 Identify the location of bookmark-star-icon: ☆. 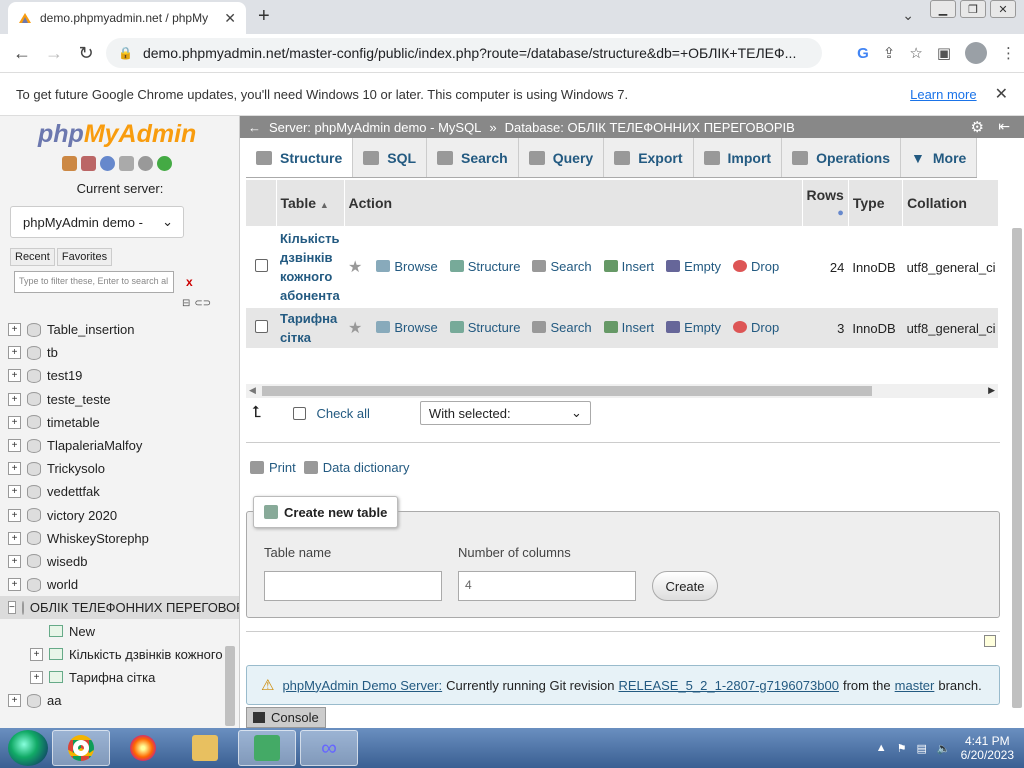
(915, 53).